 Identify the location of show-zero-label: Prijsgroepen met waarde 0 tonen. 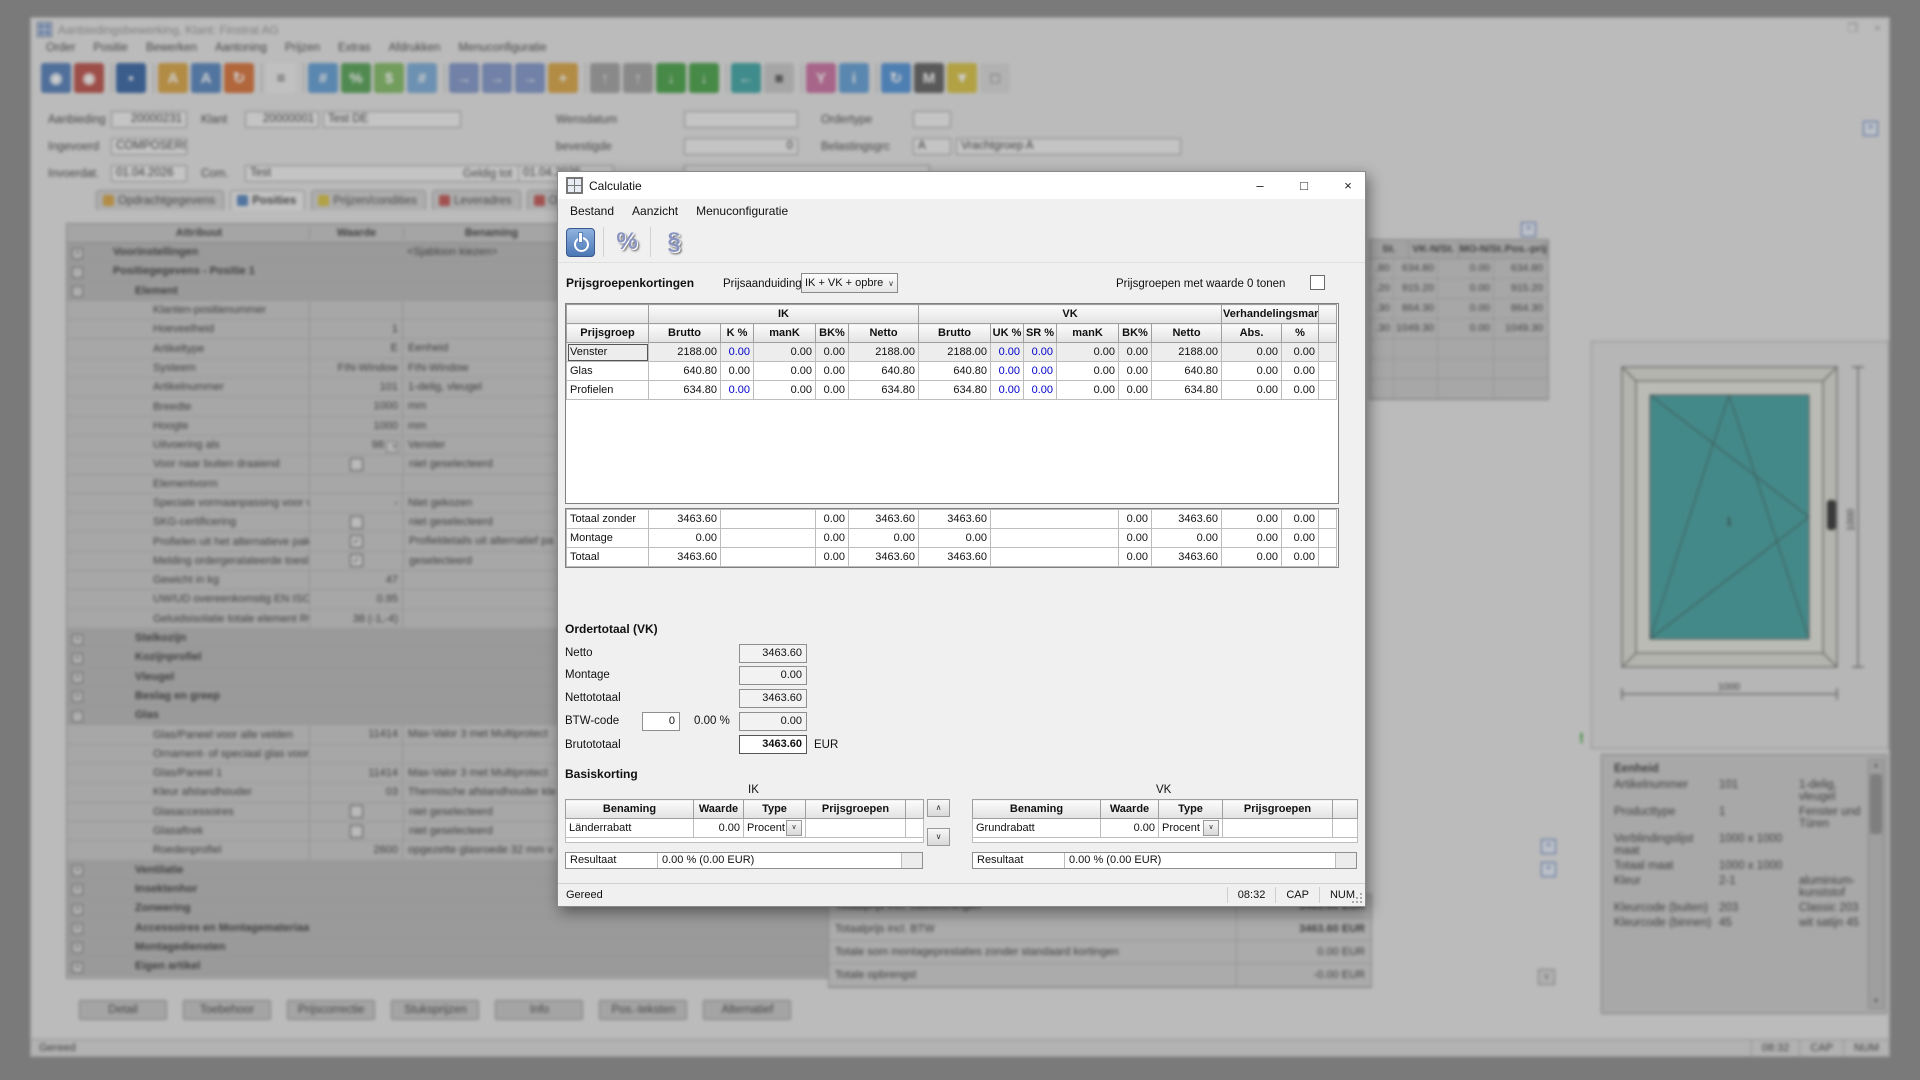
(1201, 284).